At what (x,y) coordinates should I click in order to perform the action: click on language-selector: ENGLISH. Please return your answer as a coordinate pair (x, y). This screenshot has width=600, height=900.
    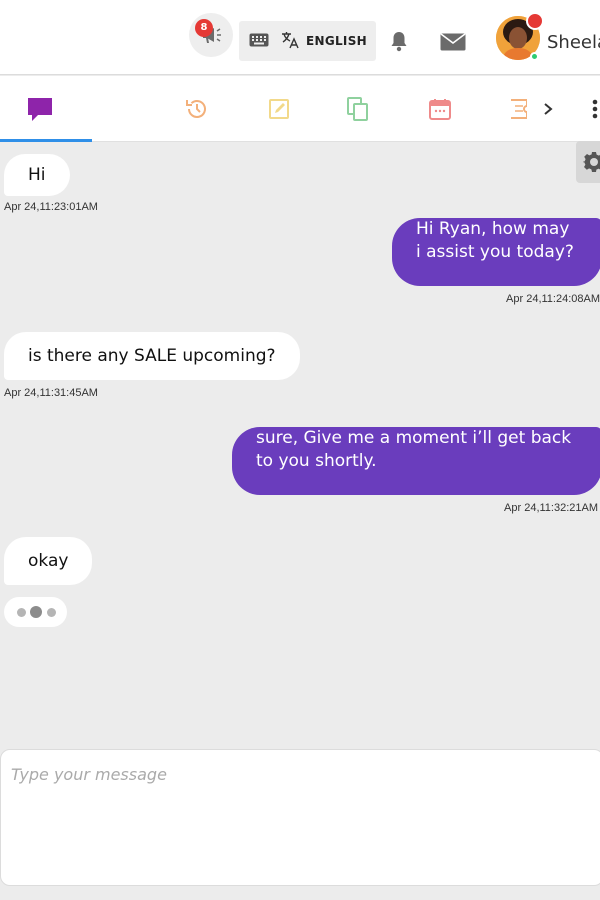
    Looking at the image, I should click on (307, 41).